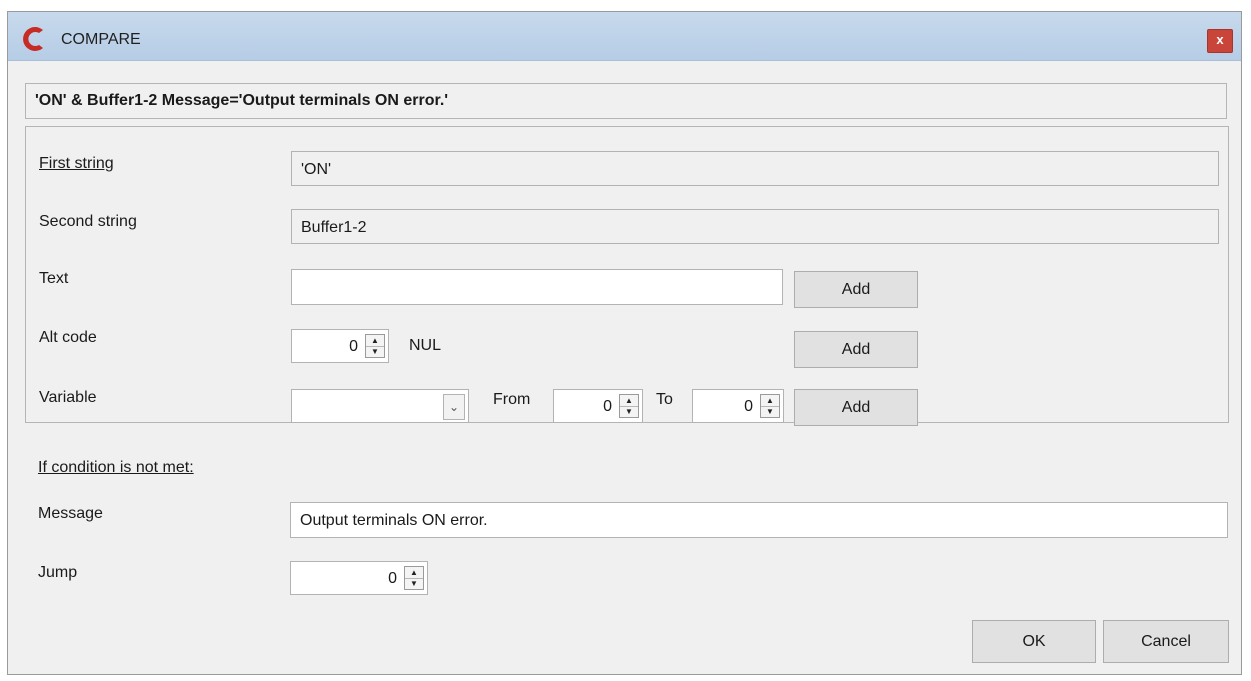 This screenshot has width=1251, height=681. I want to click on window-title: COMPARE, so click(101, 39).